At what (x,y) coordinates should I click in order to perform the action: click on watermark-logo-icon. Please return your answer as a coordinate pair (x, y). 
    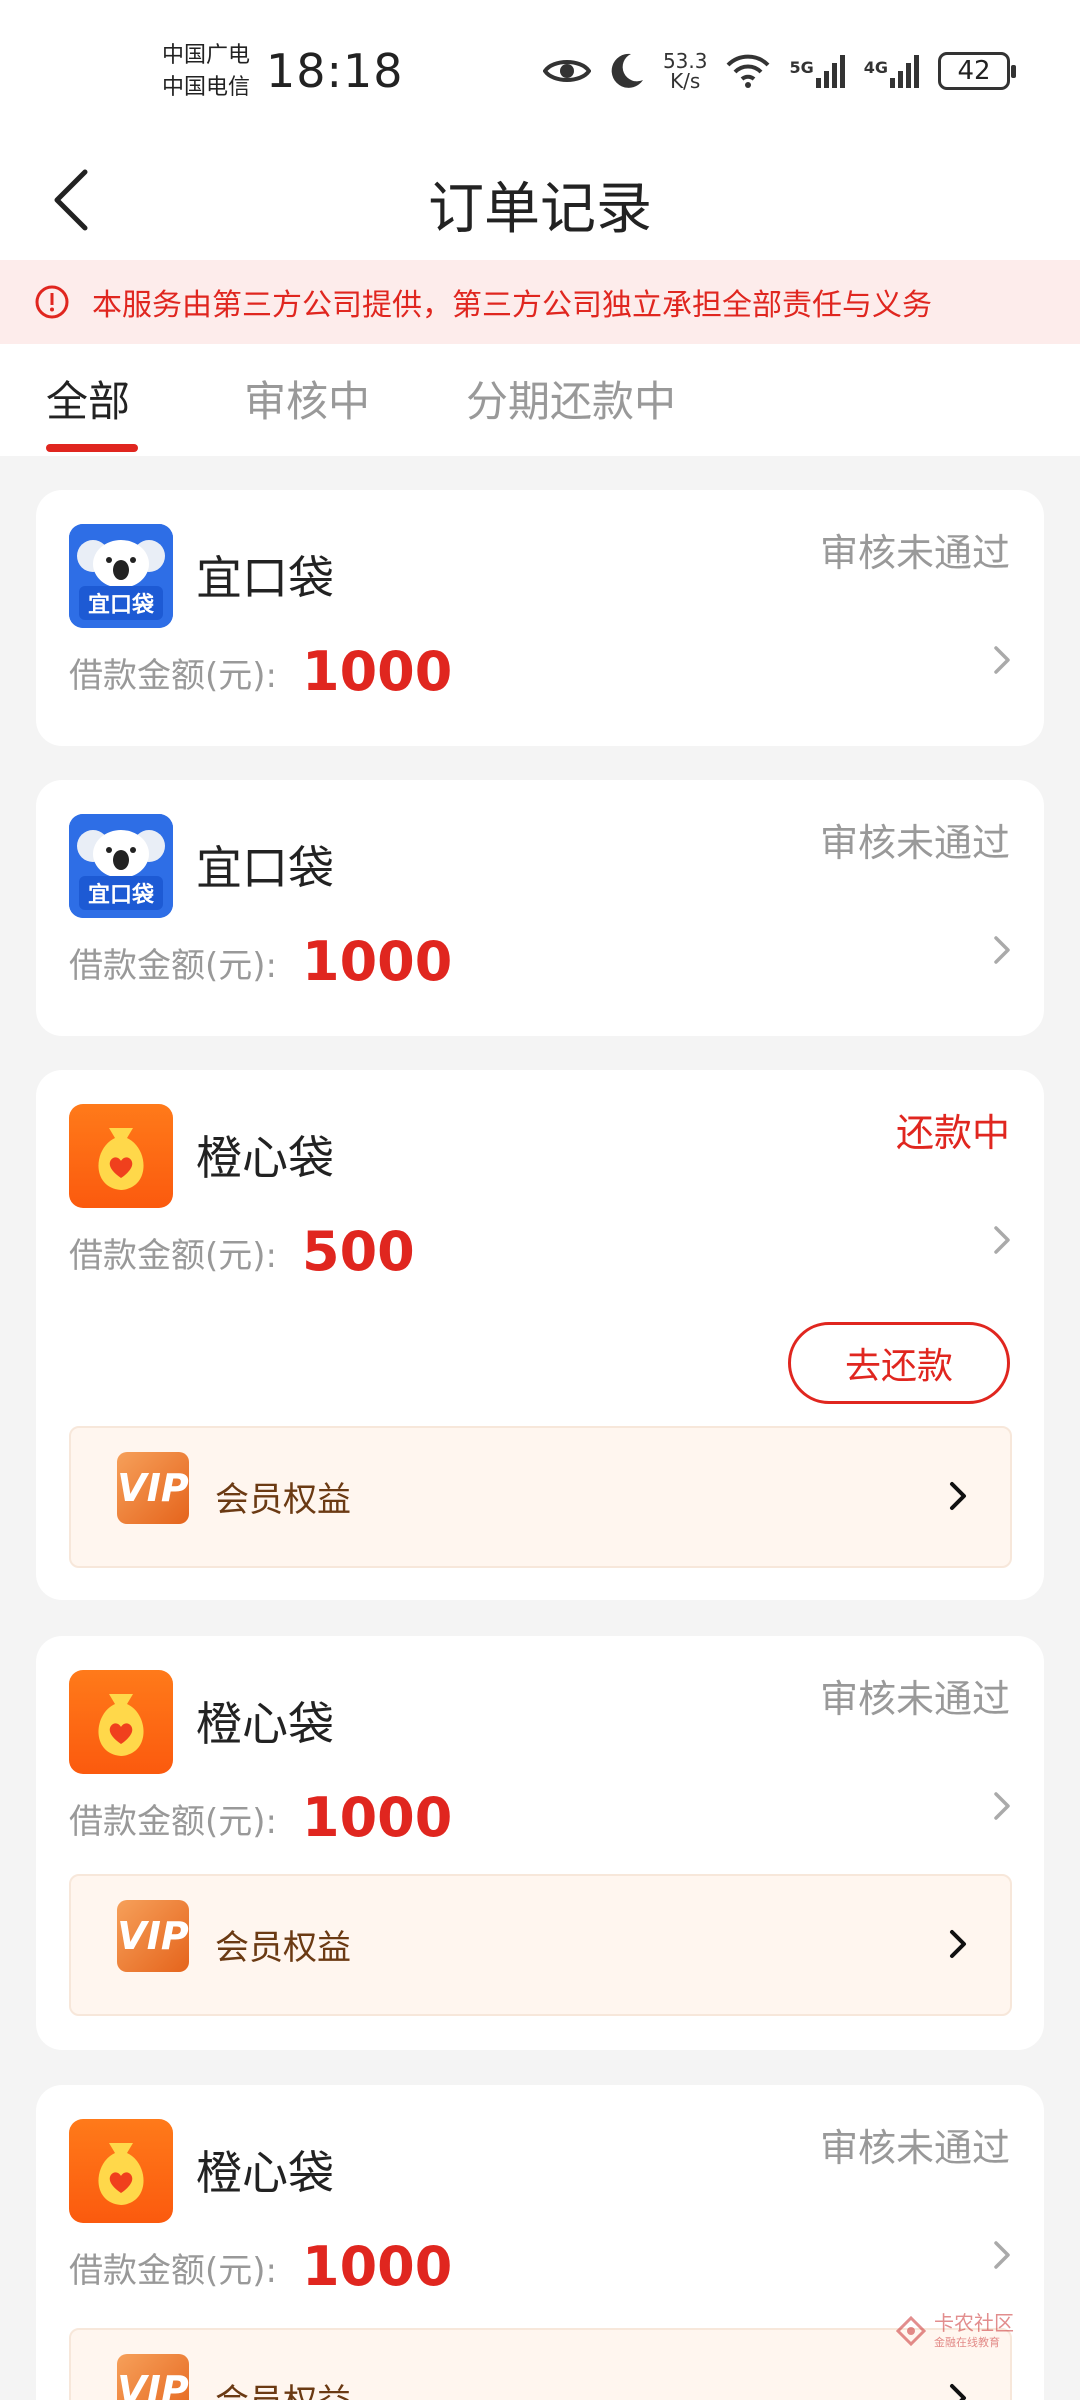
    Looking at the image, I should click on (911, 2331).